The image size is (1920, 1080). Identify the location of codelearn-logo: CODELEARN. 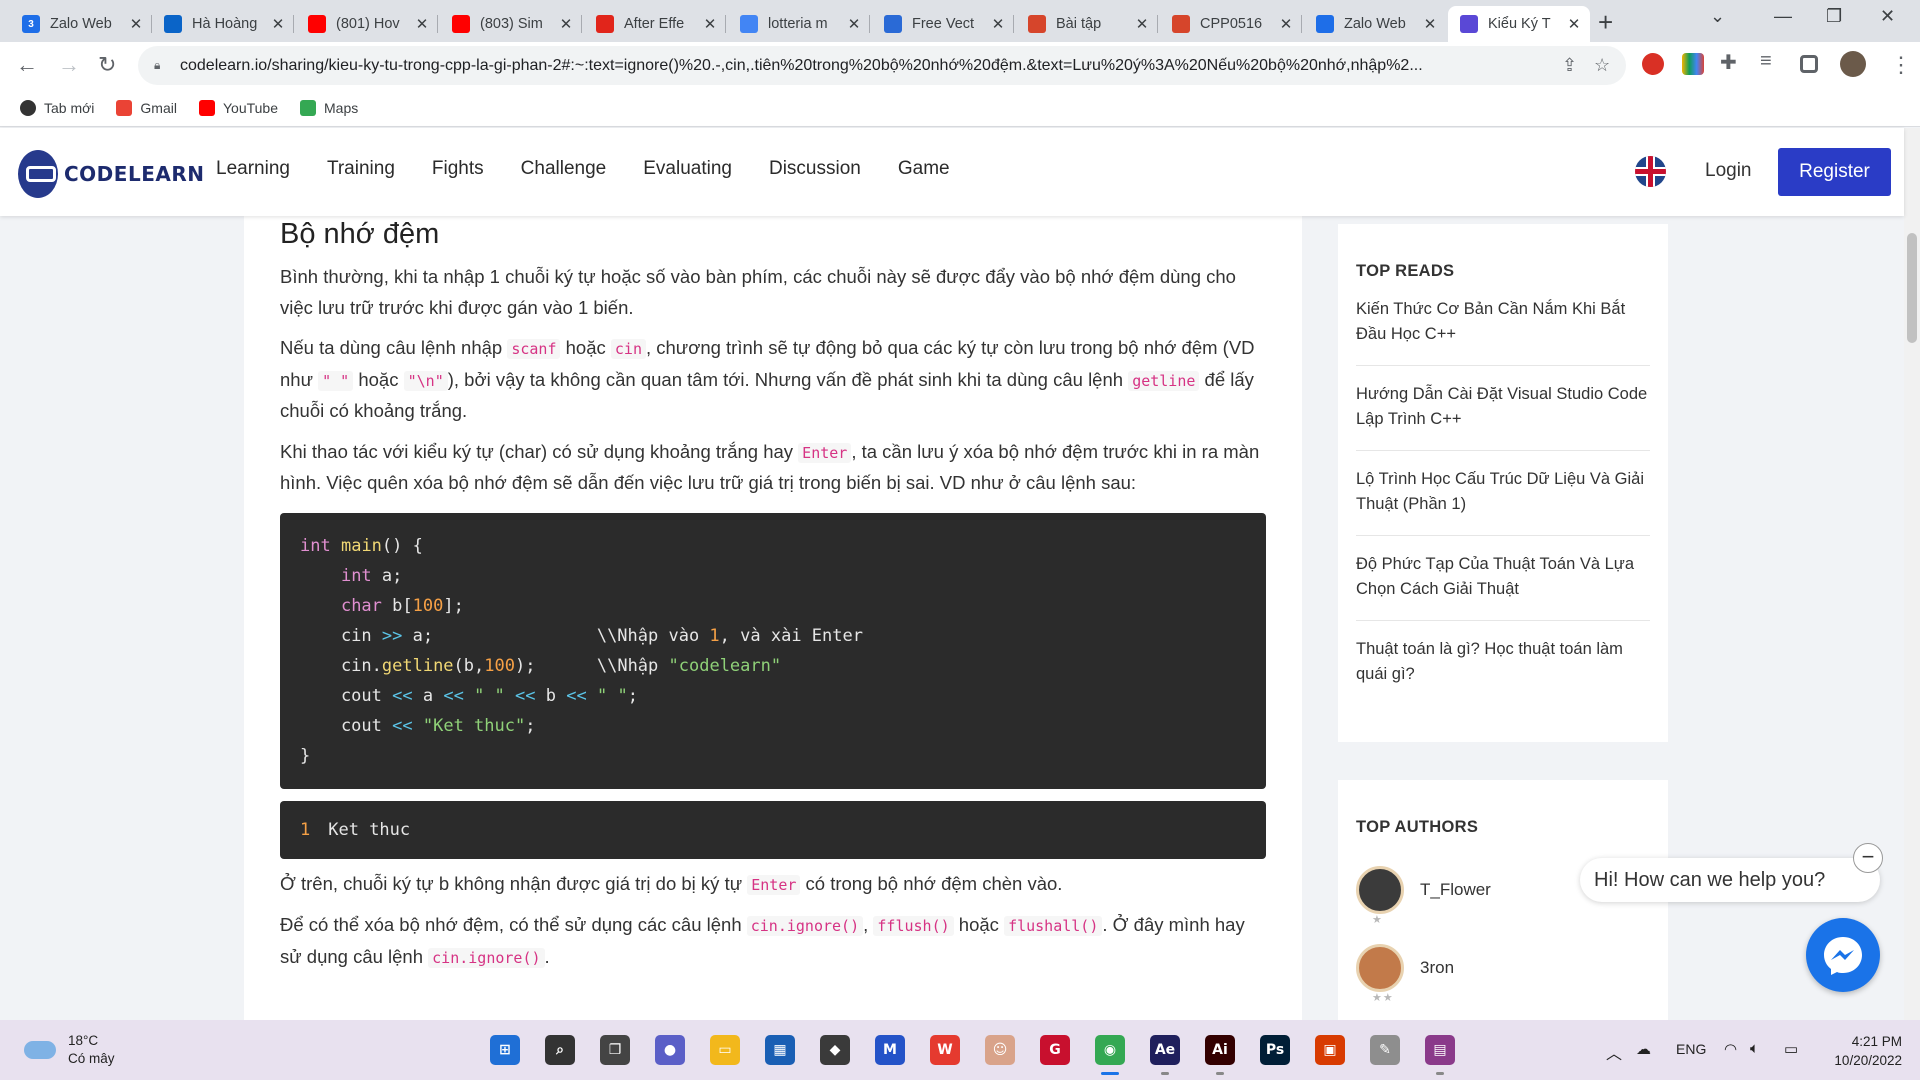
(111, 174).